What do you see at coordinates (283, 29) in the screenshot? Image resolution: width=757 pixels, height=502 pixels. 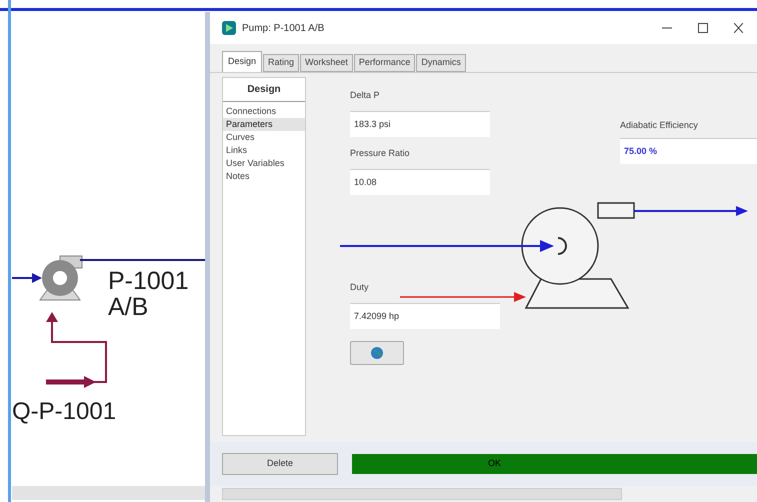 I see `window-title: Pump: P-1001 A/B` at bounding box center [283, 29].